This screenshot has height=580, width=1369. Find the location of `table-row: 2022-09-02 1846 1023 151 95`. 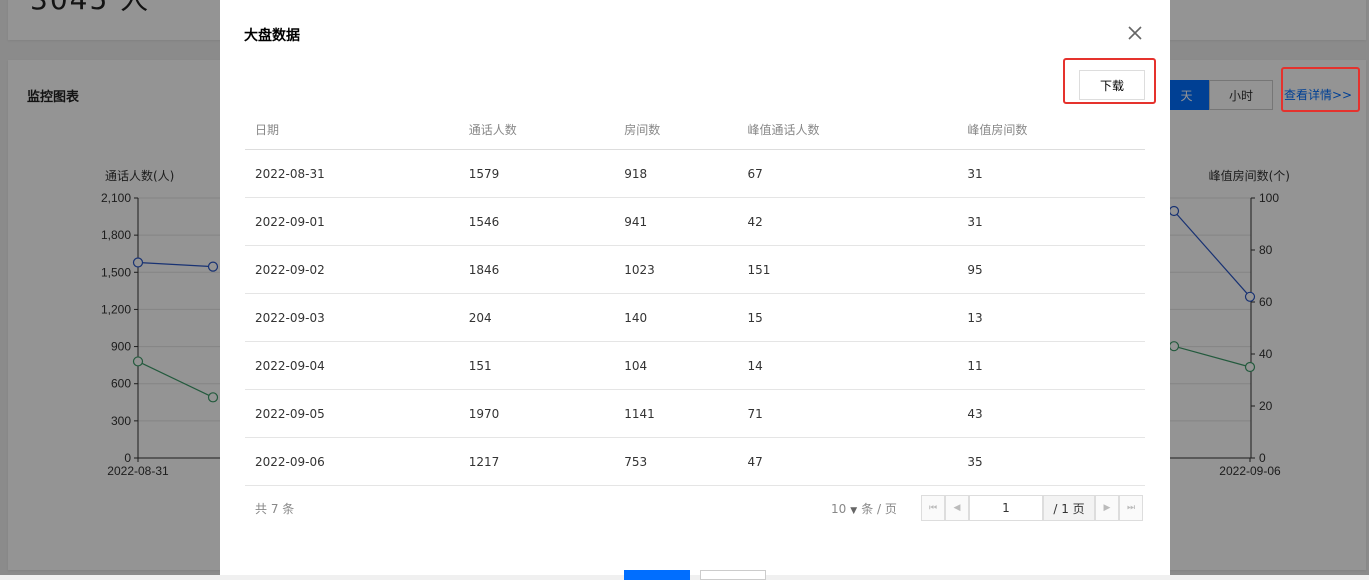

table-row: 2022-09-02 1846 1023 151 95 is located at coordinates (695, 269).